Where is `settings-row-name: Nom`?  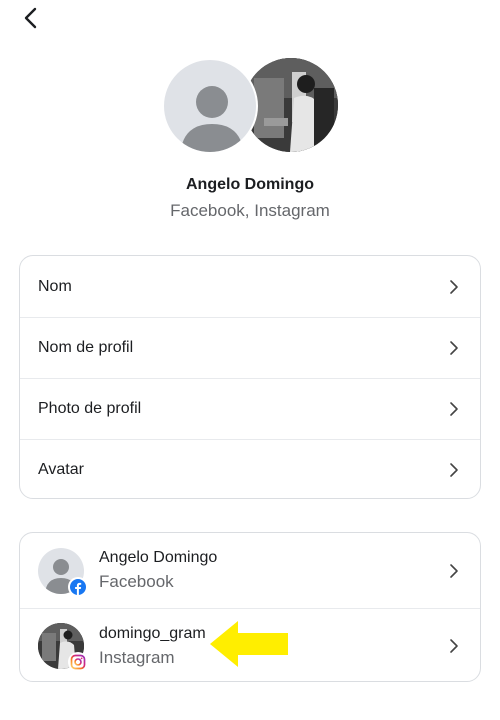 settings-row-name: Nom is located at coordinates (250, 286).